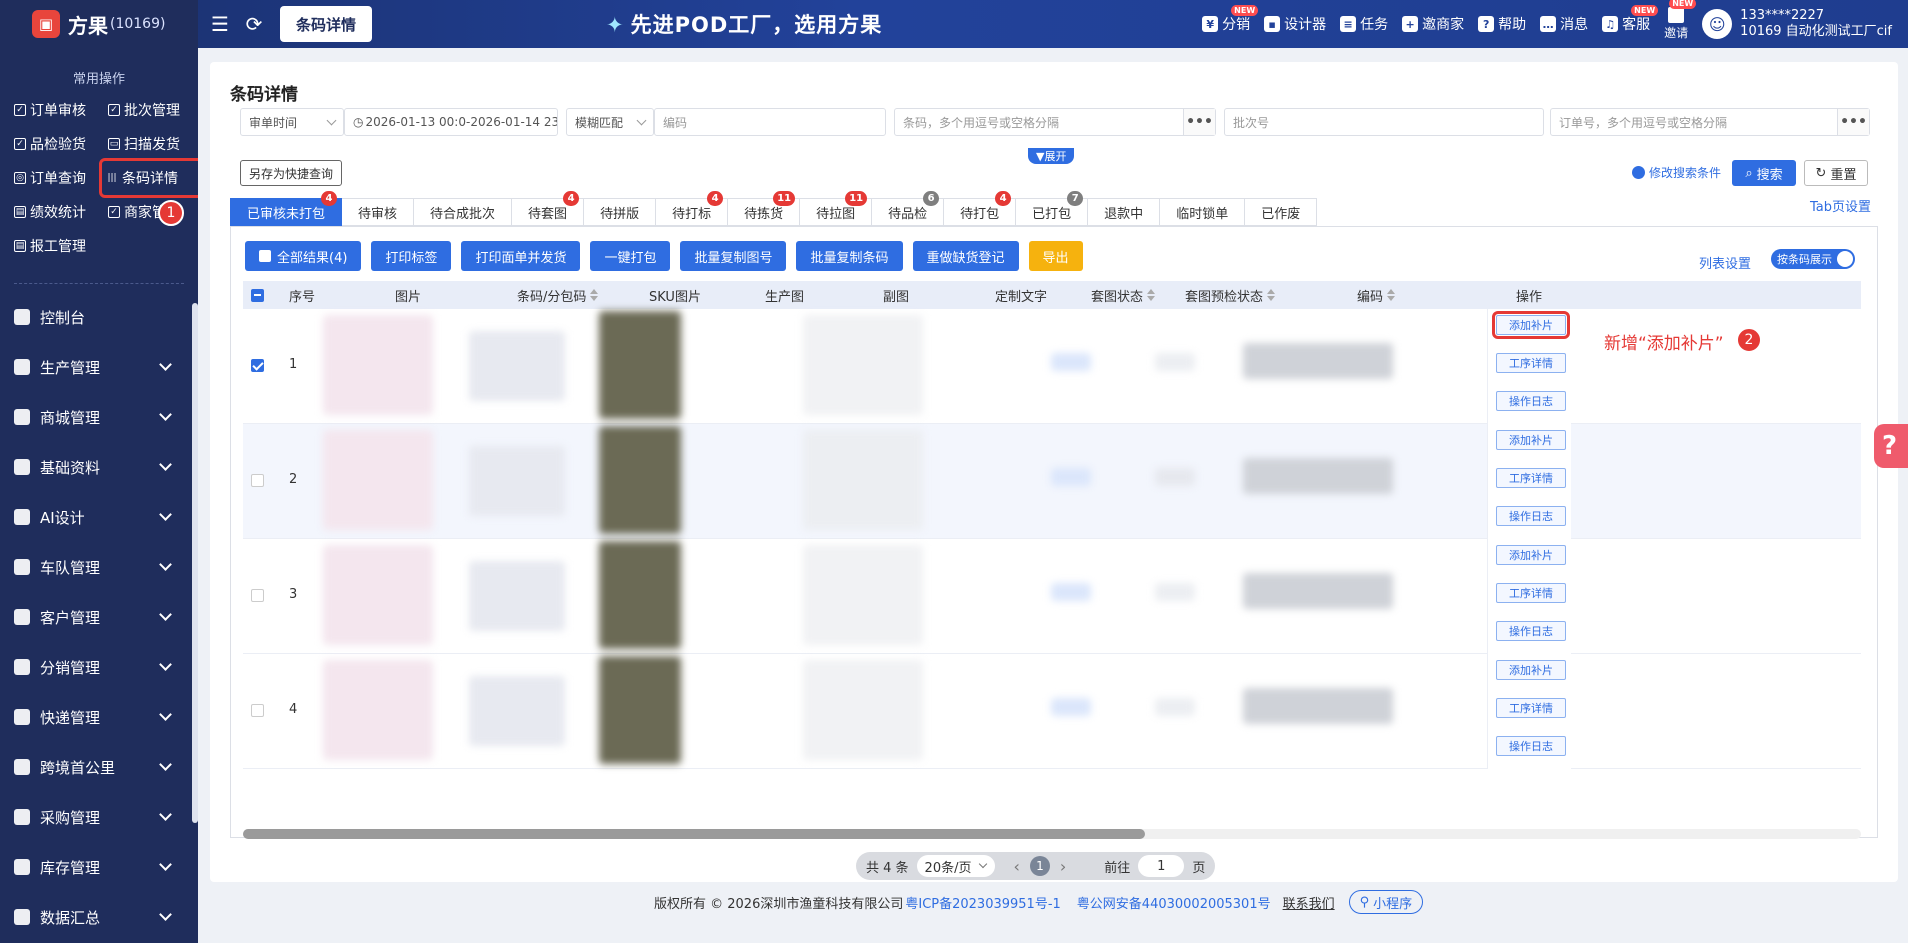 The width and height of the screenshot is (1908, 943). Describe the element at coordinates (153, 110) in the screenshot. I see `quick-batch-manage: ✓ 批次管理` at that location.